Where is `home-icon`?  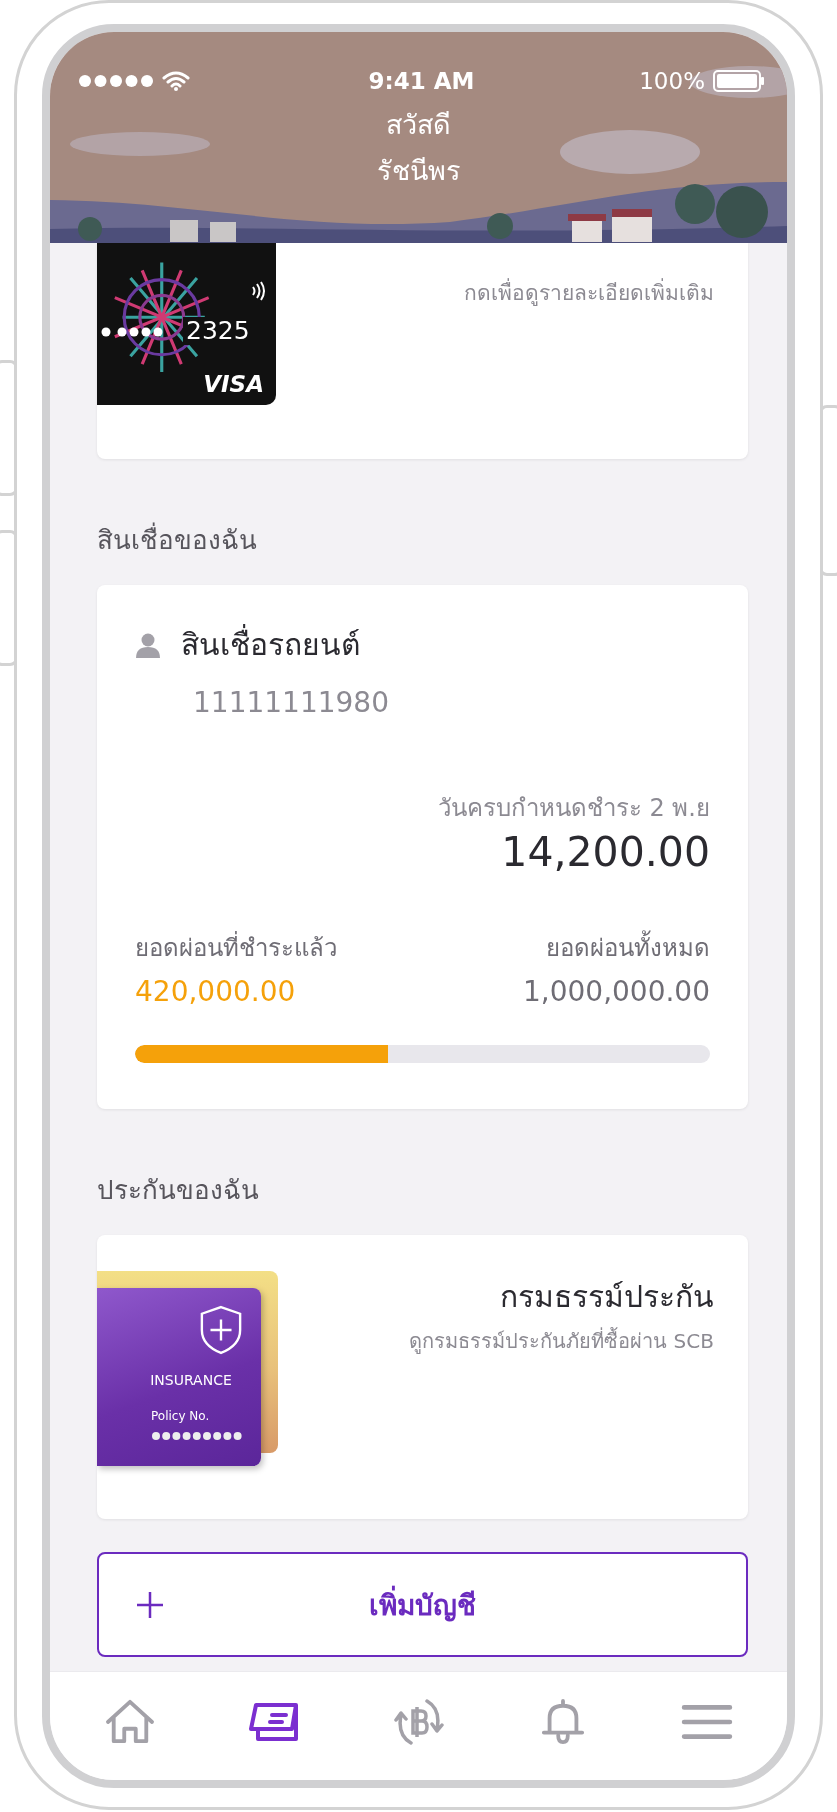
home-icon is located at coordinates (130, 1722).